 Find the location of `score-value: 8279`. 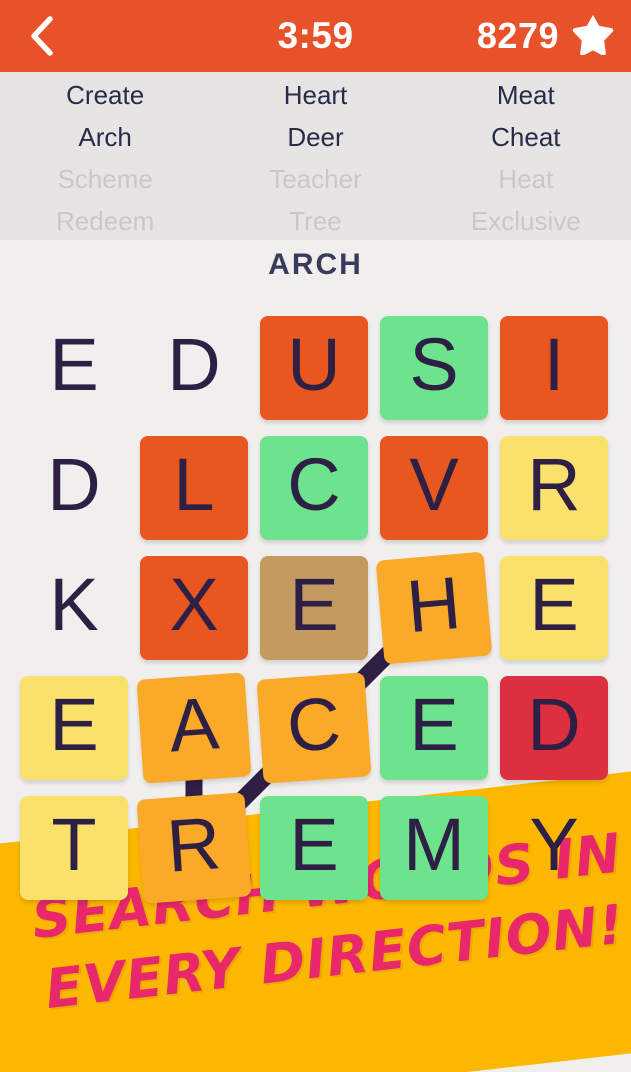

score-value: 8279 is located at coordinates (517, 35).